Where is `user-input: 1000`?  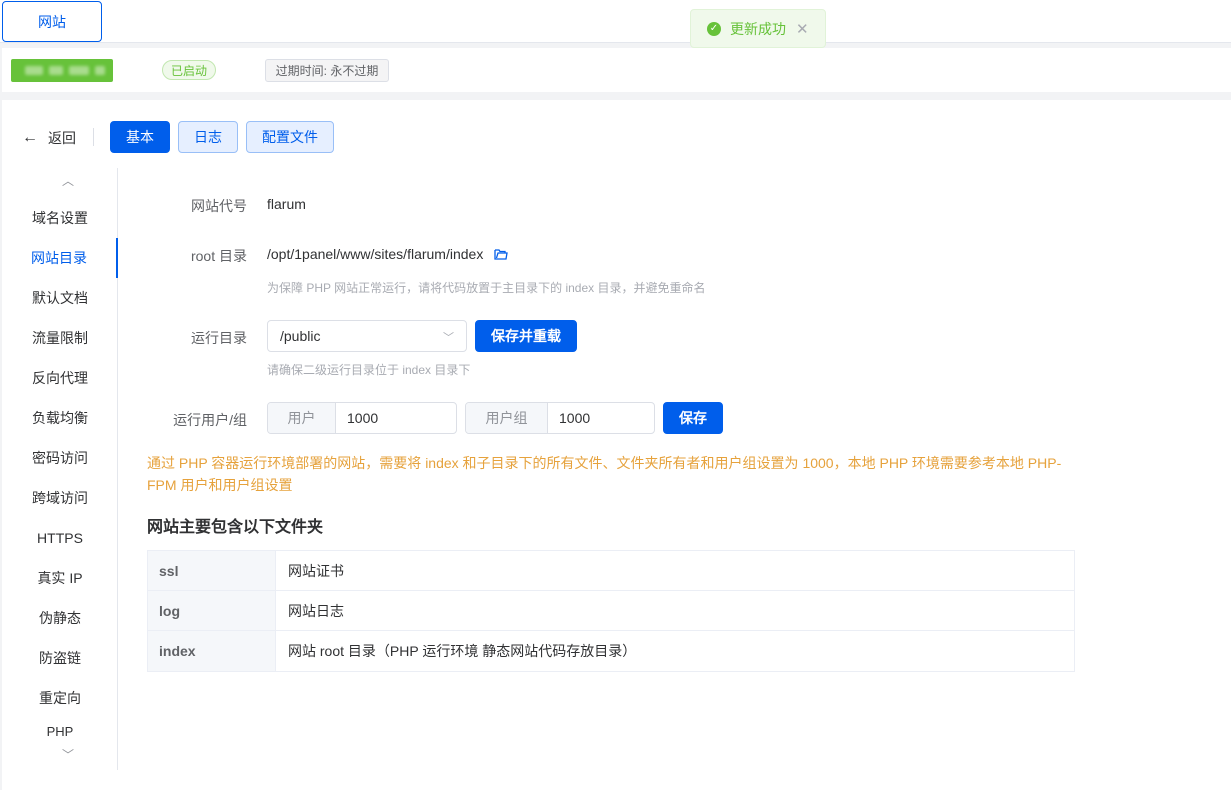 user-input: 1000 is located at coordinates (396, 418).